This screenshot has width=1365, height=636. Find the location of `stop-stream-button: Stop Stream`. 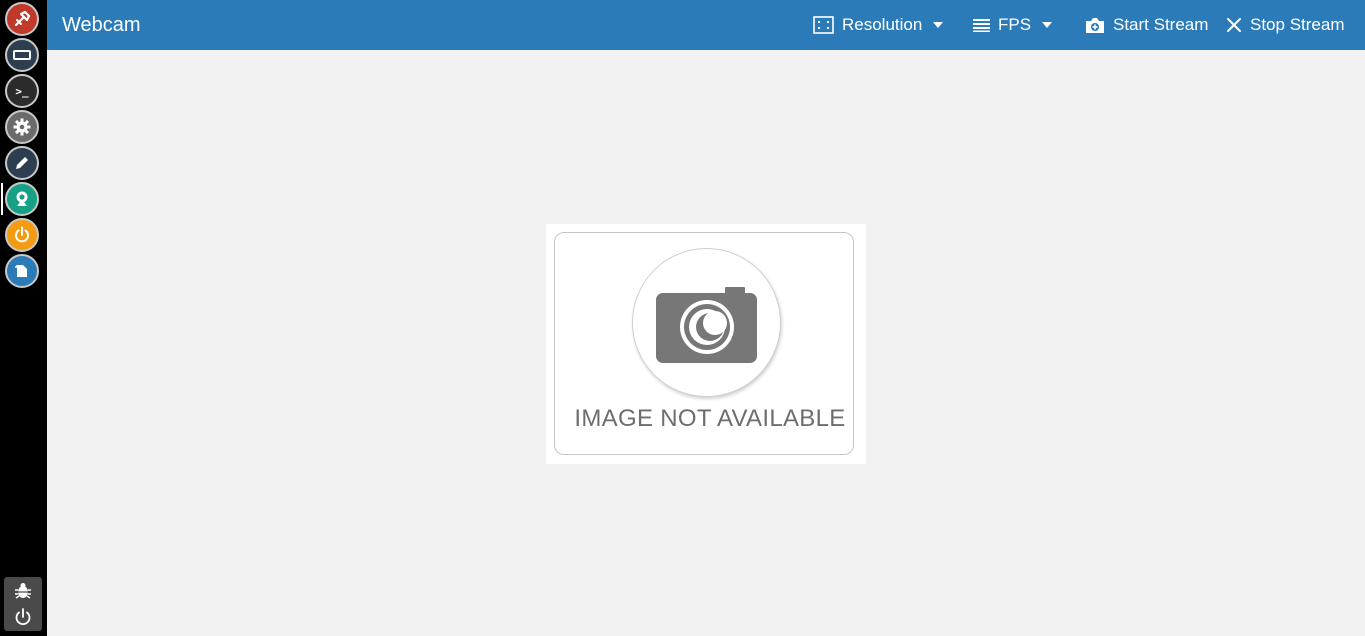

stop-stream-button: Stop Stream is located at coordinates (1285, 25).